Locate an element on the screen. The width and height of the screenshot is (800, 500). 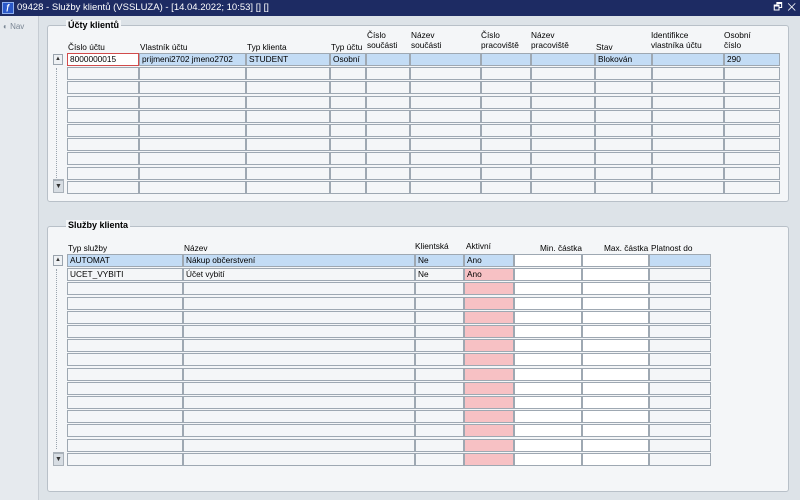
window-controls: 🗗 ✕ is located at coordinates (785, 7).